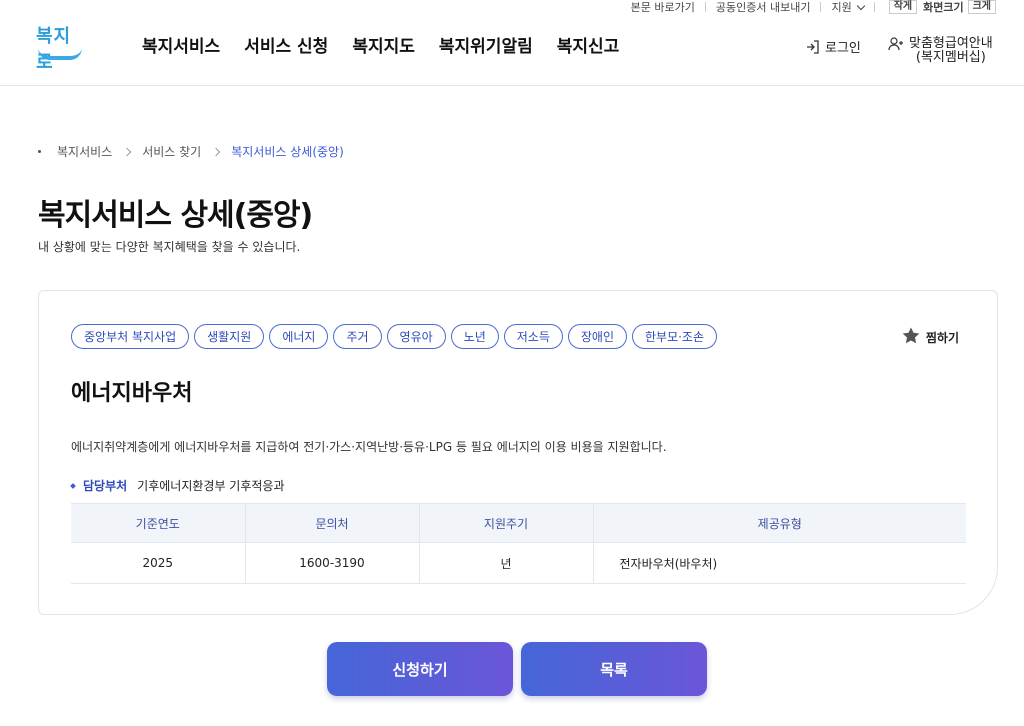 The image size is (1024, 726). What do you see at coordinates (597, 336) in the screenshot?
I see `tag-disabled: 장애인` at bounding box center [597, 336].